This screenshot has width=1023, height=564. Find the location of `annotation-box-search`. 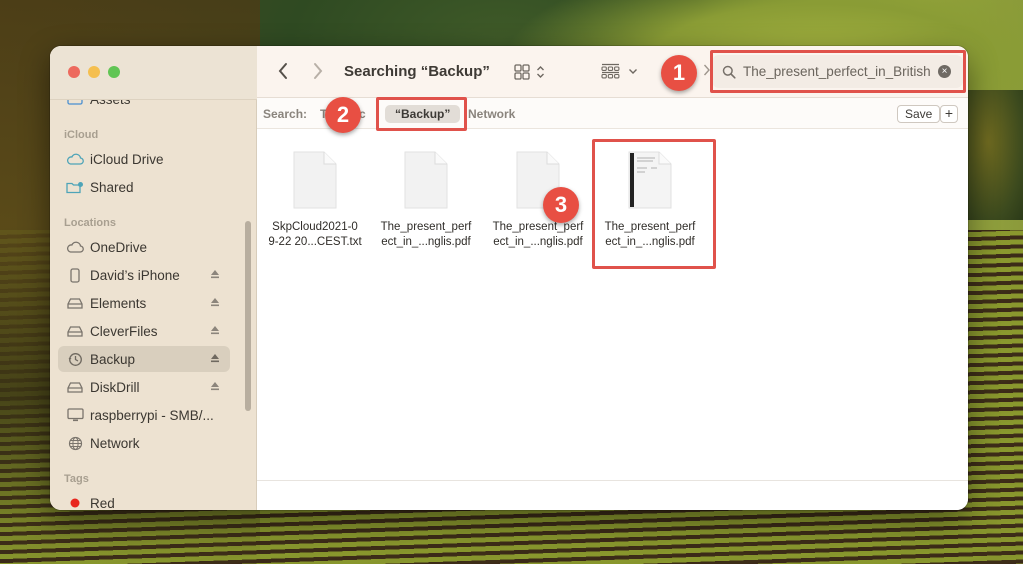

annotation-box-search is located at coordinates (838, 71).